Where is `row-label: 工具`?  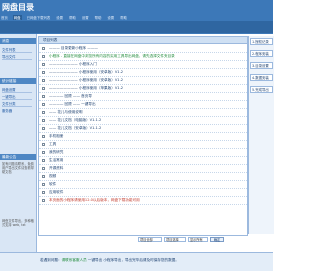 row-label: 工具 is located at coordinates (52, 144).